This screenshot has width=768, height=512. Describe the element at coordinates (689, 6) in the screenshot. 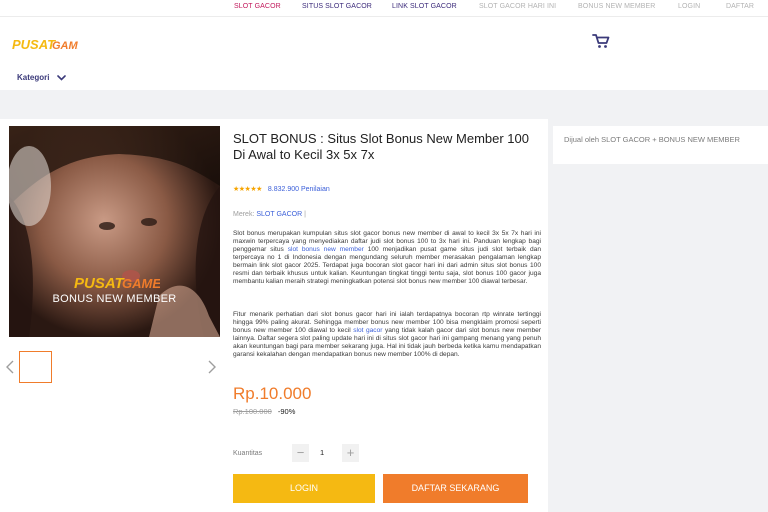

I see `topnav-login: LOGIN` at that location.